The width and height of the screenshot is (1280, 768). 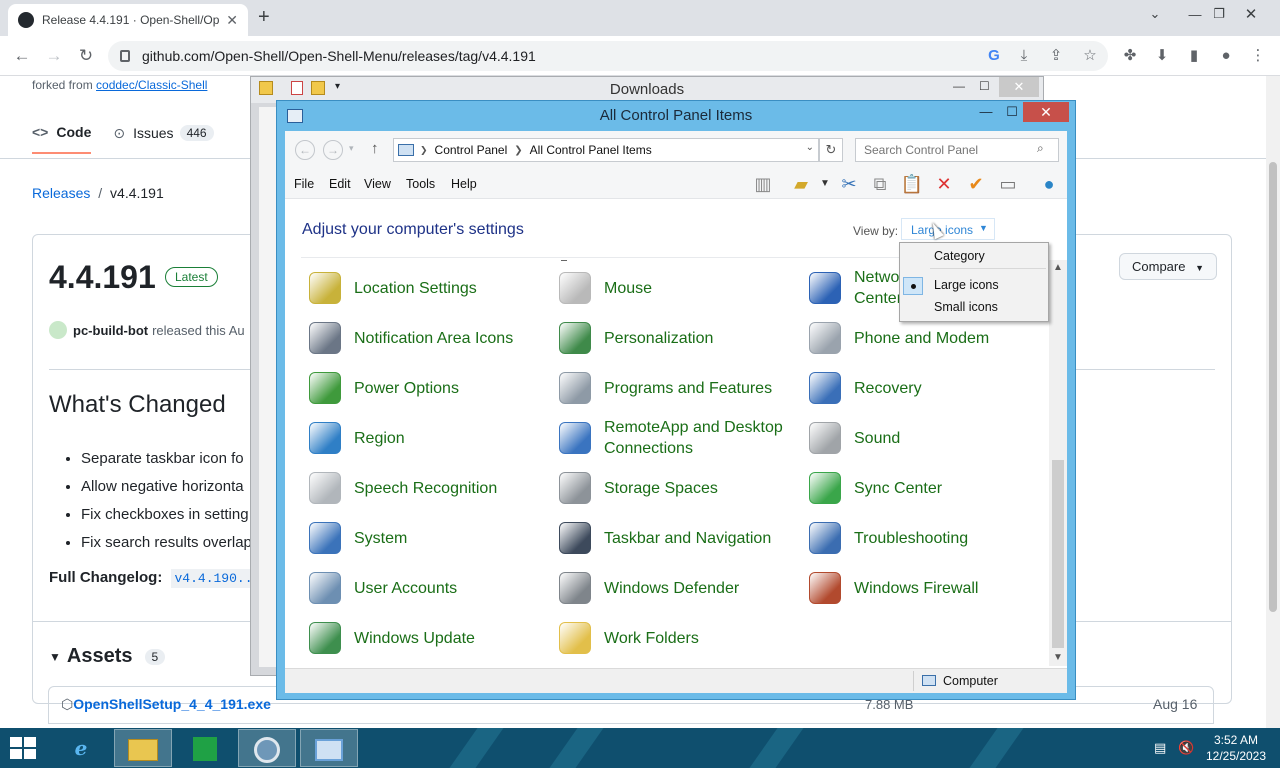 I want to click on extensions-icon: ✤, so click(x=1130, y=56).